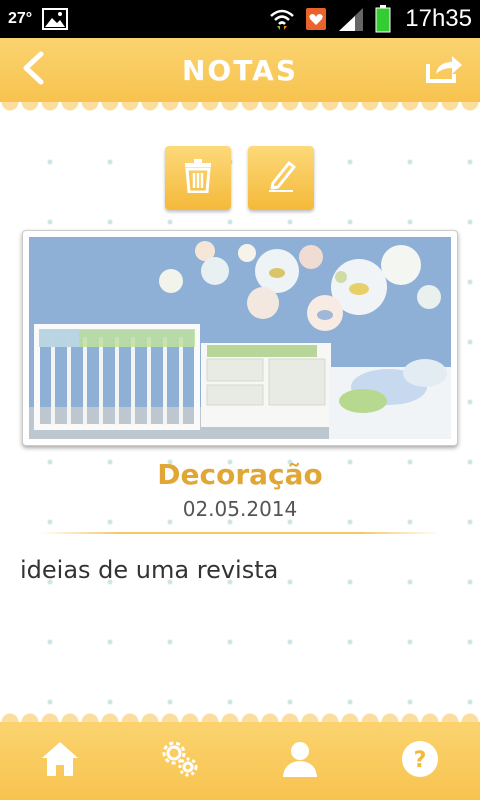 This screenshot has width=480, height=800. I want to click on nav-home-button, so click(60, 761).